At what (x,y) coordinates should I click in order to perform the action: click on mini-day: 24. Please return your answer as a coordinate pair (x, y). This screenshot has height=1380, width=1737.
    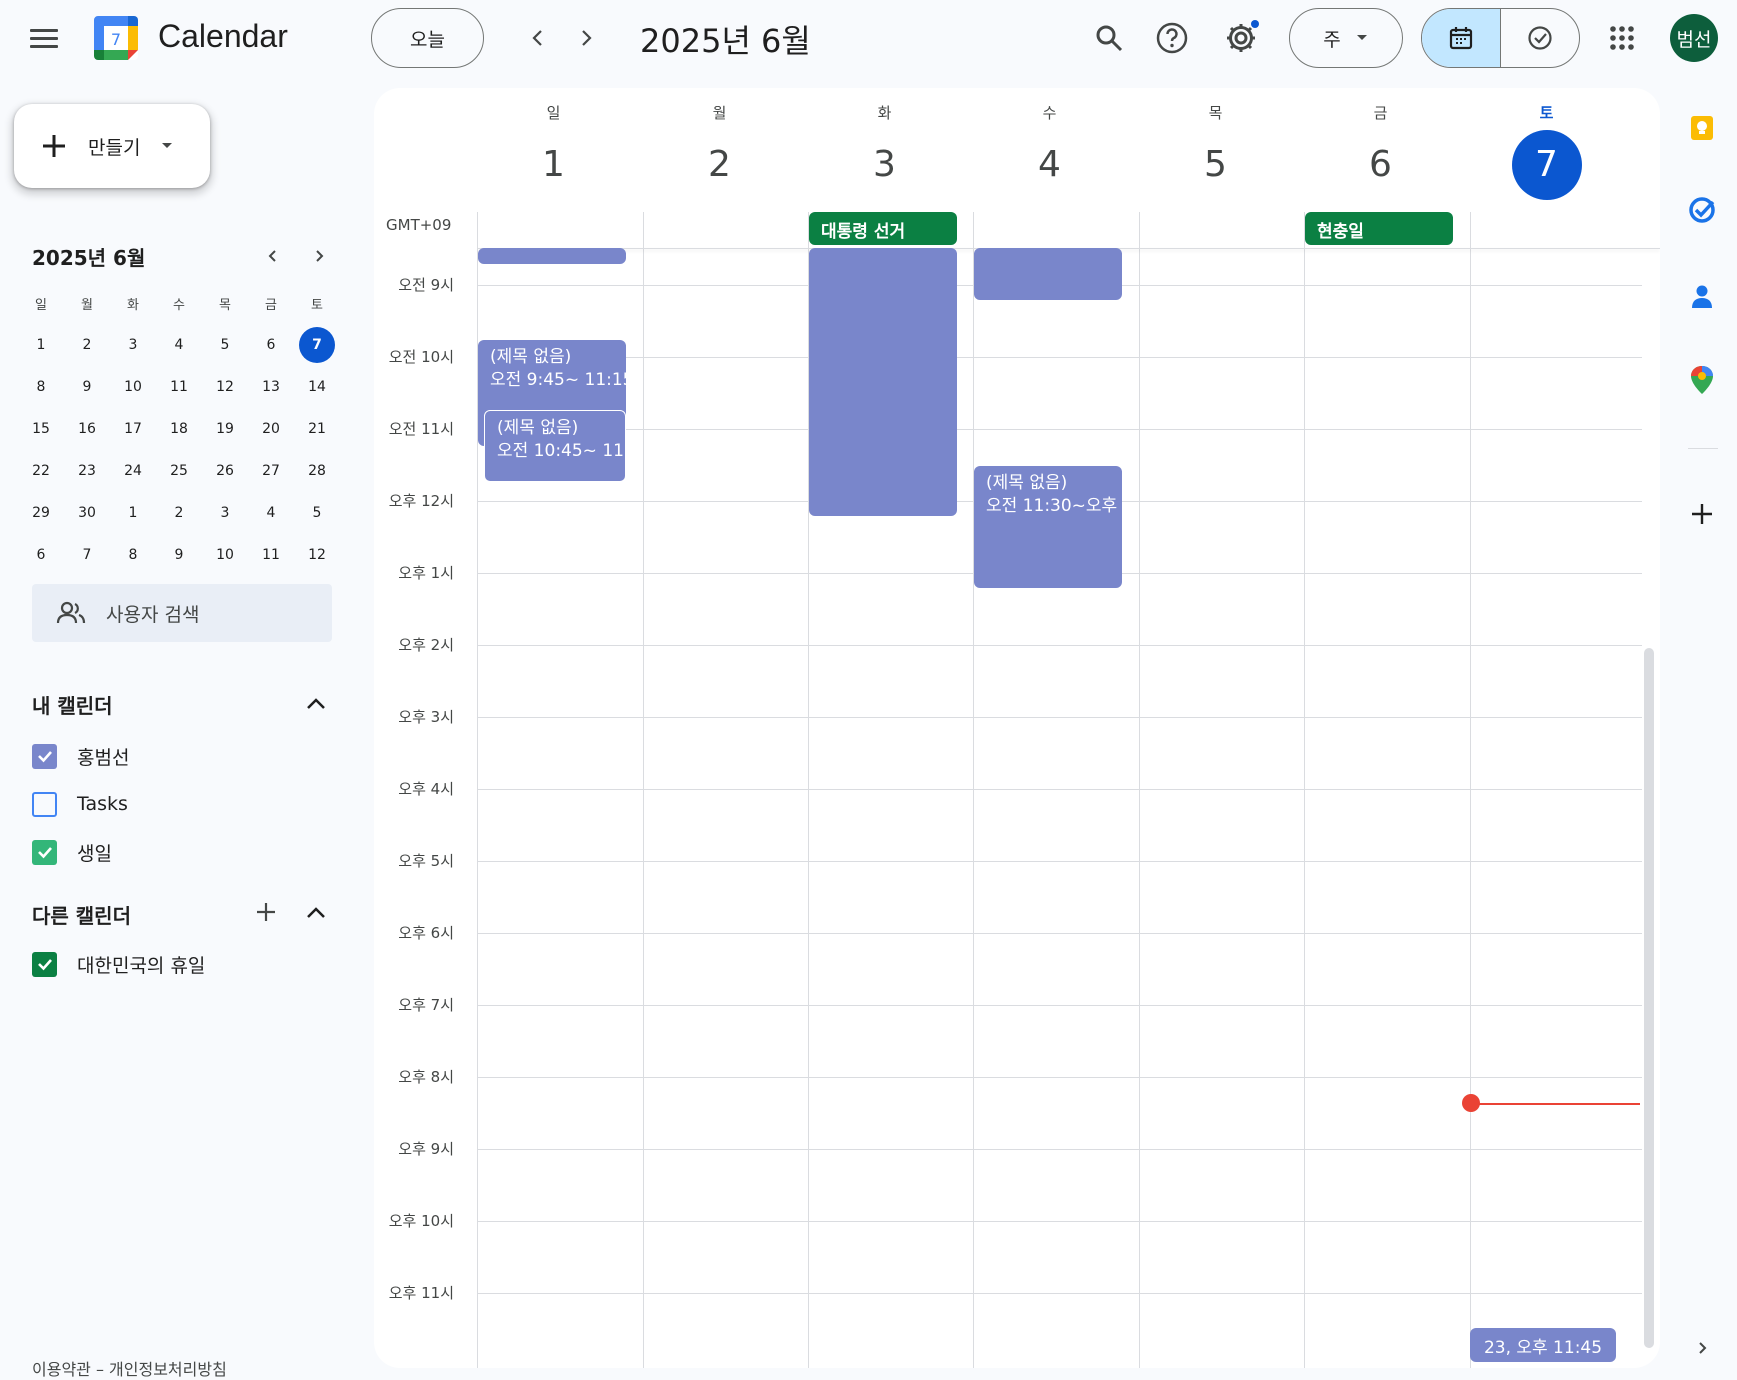
    Looking at the image, I should click on (133, 471).